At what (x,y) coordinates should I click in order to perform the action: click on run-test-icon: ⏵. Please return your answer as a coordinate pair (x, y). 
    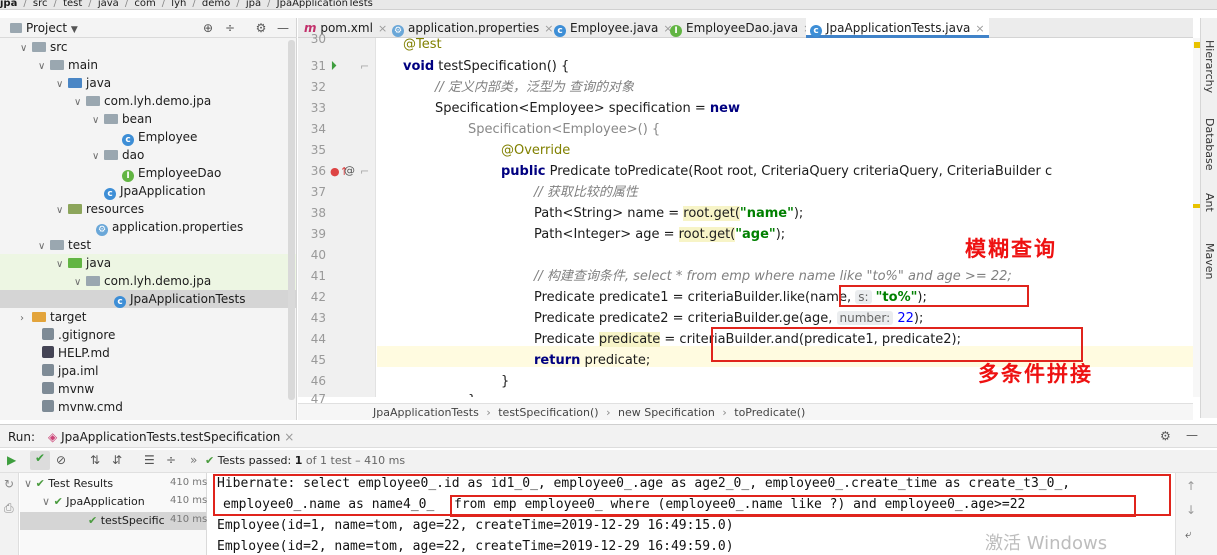
    Looking at the image, I should click on (334, 66).